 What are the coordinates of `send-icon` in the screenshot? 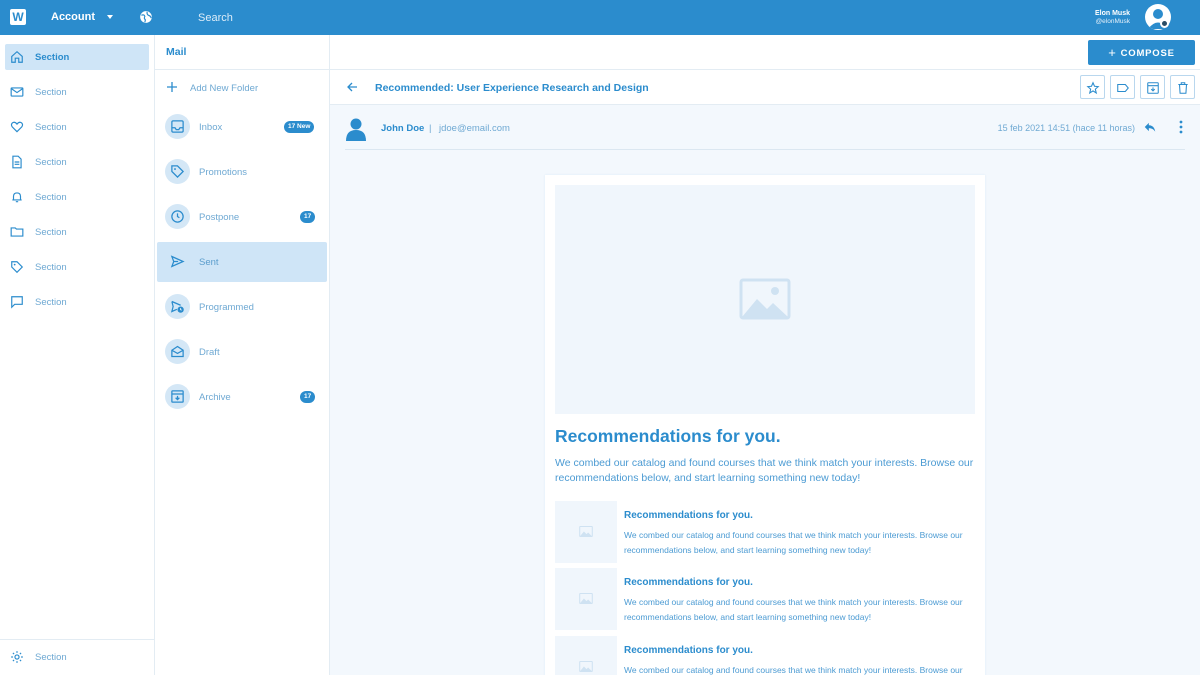 It's located at (177, 261).